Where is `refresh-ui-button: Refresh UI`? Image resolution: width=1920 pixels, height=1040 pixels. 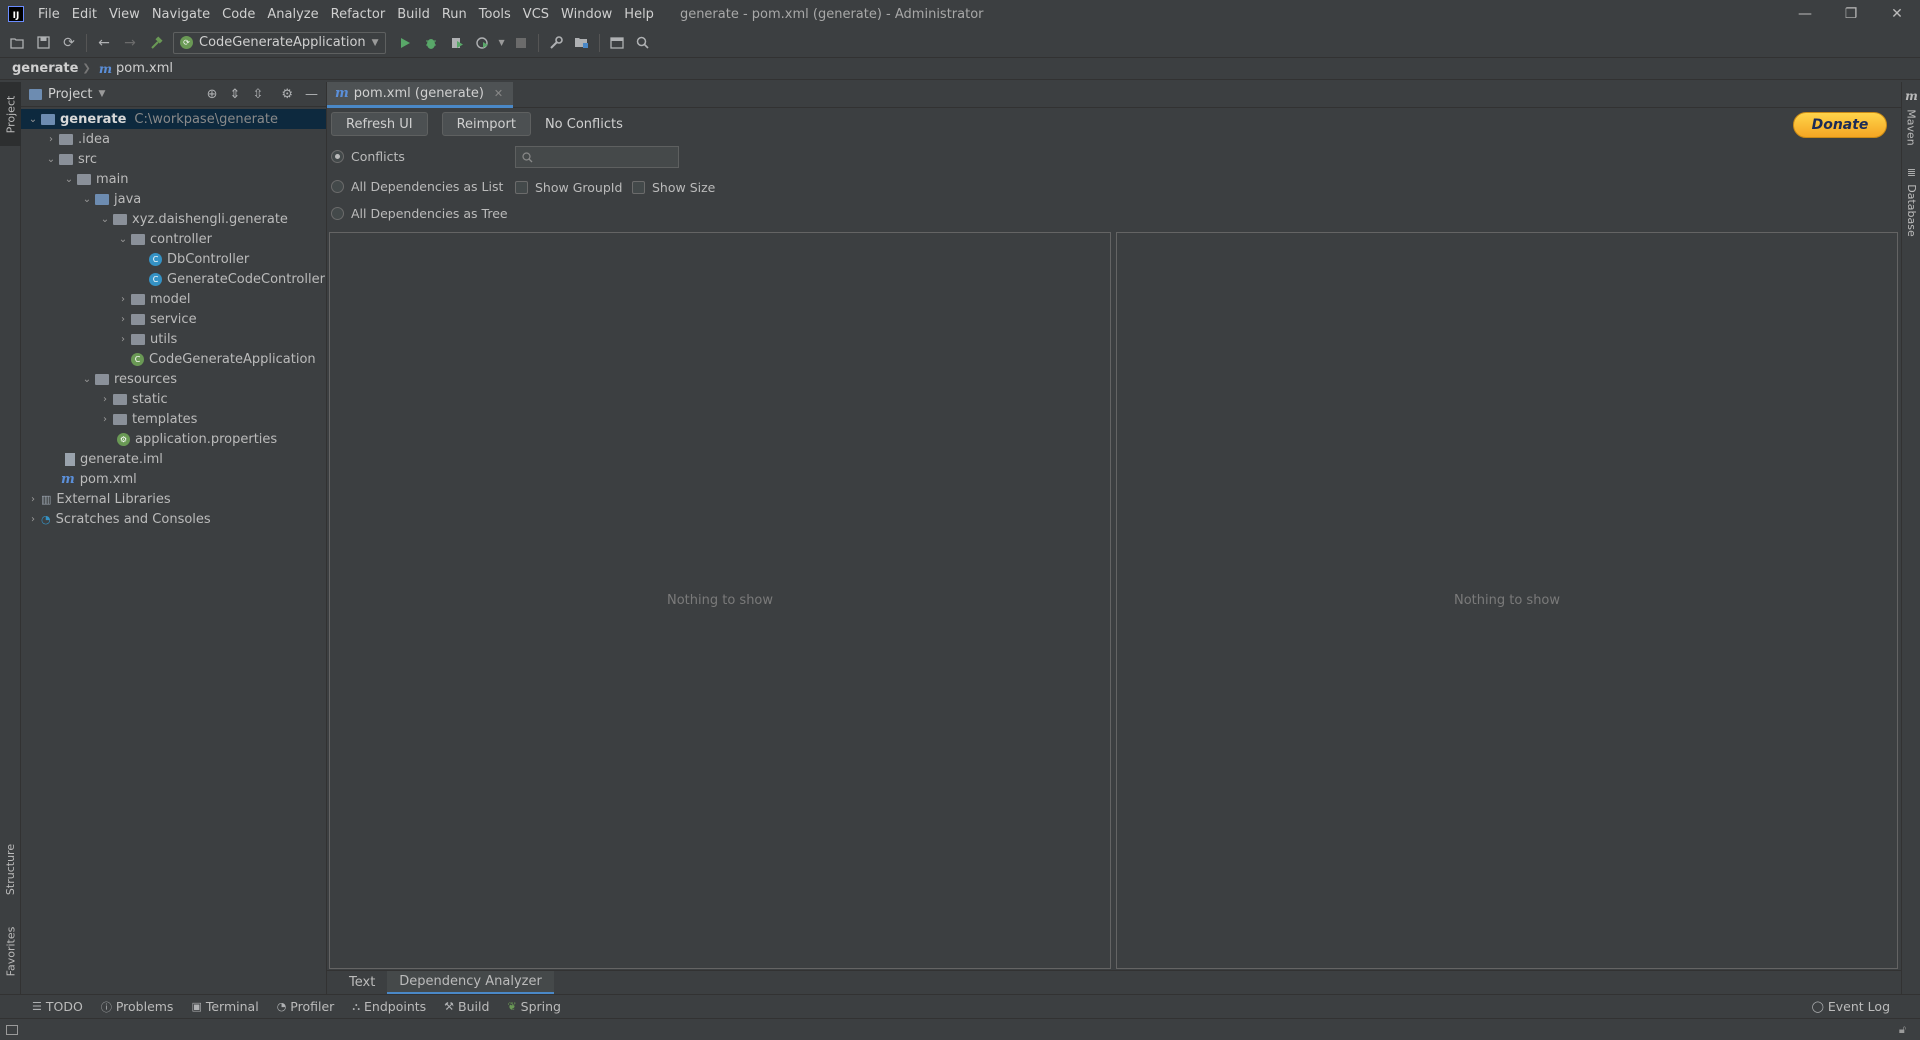
refresh-ui-button: Refresh UI is located at coordinates (379, 124).